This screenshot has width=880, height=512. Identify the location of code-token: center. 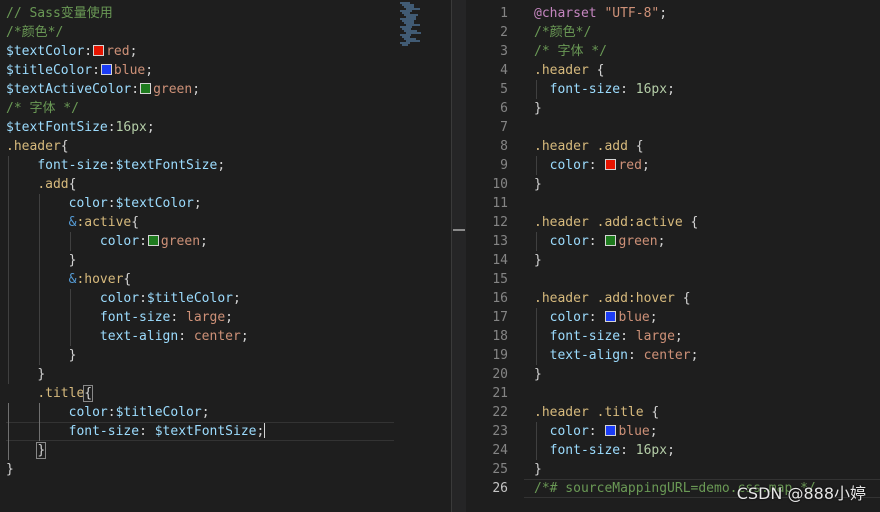
(217, 336).